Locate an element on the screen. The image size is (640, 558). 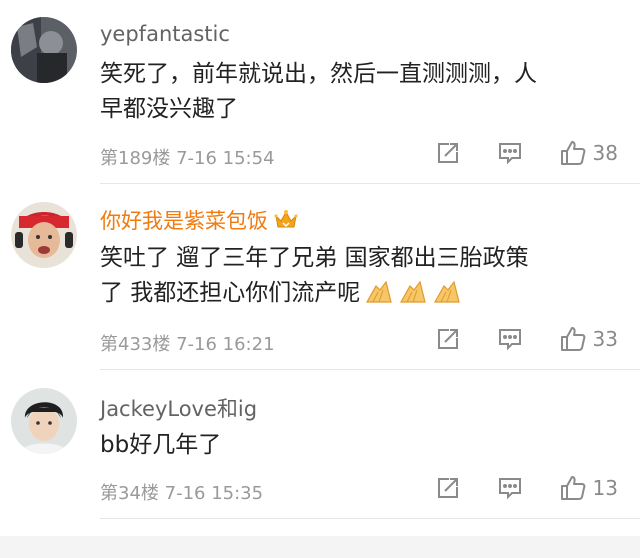
username: 你好我是紫菜包饭 is located at coordinates (199, 220).